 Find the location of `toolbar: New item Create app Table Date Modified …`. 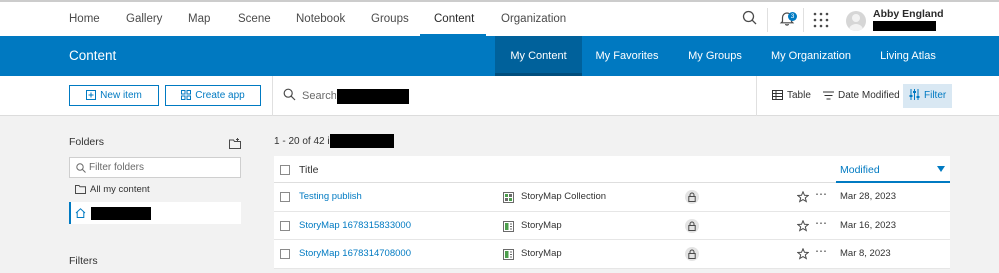

toolbar: New item Create app Table Date Modified … is located at coordinates (499, 96).